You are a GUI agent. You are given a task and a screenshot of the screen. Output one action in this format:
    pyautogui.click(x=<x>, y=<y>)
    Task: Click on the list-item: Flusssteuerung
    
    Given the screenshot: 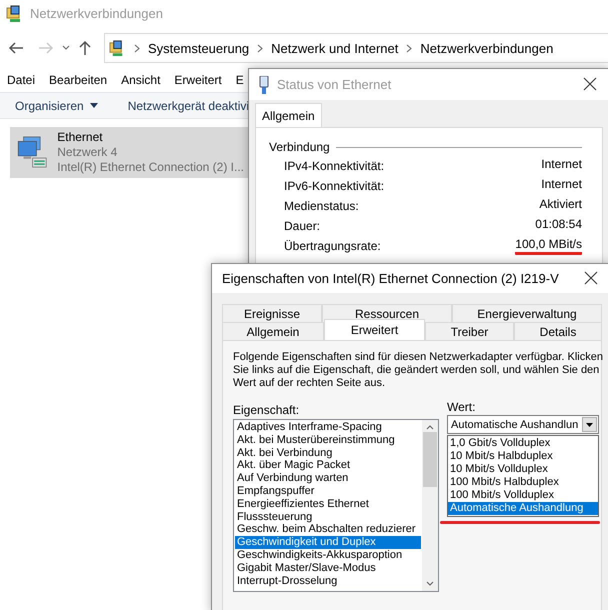 What is the action you would take?
    pyautogui.click(x=328, y=517)
    